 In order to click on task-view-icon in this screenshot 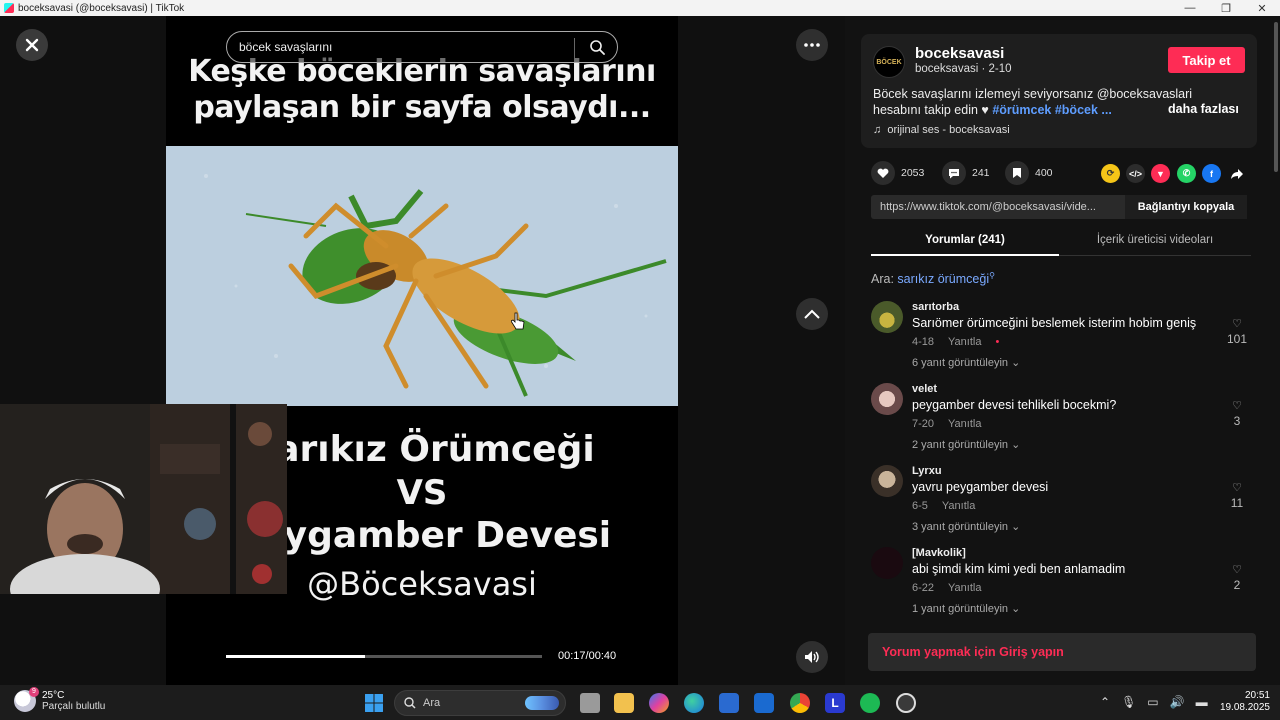, I will do `click(590, 703)`.